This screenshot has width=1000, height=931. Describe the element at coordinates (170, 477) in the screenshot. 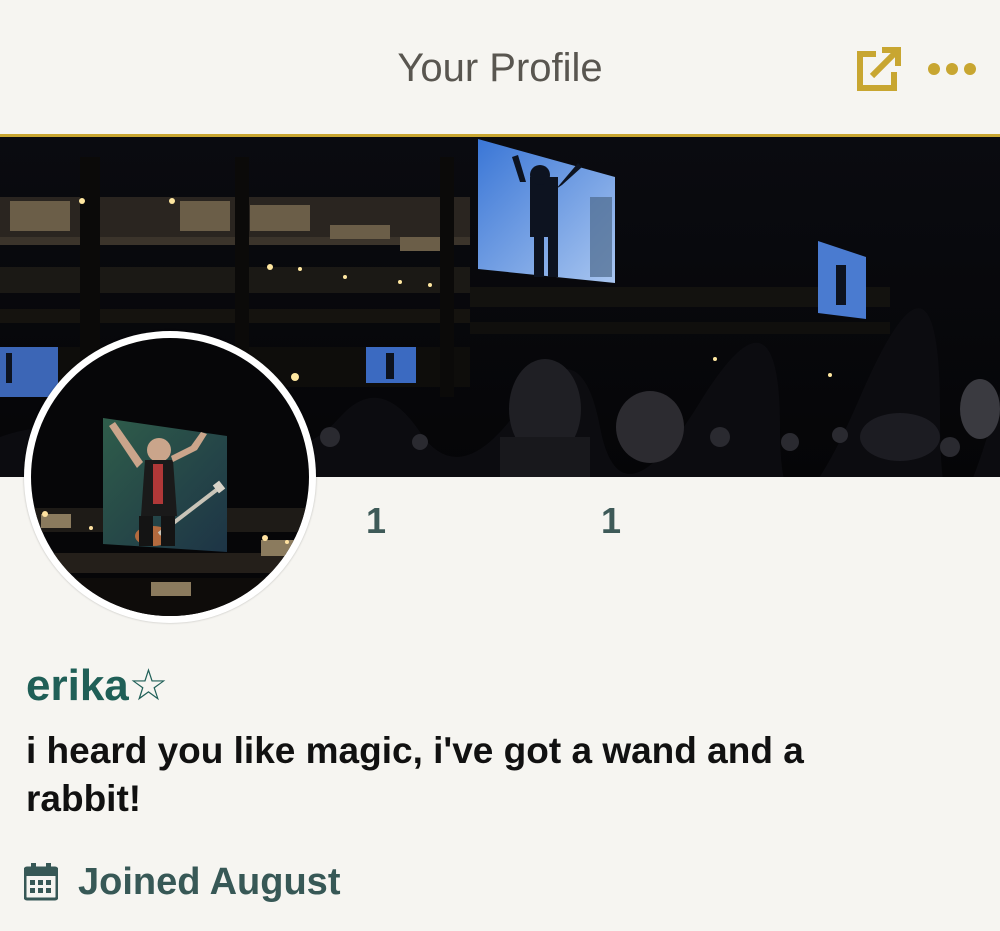

I see `profile-avatar` at that location.